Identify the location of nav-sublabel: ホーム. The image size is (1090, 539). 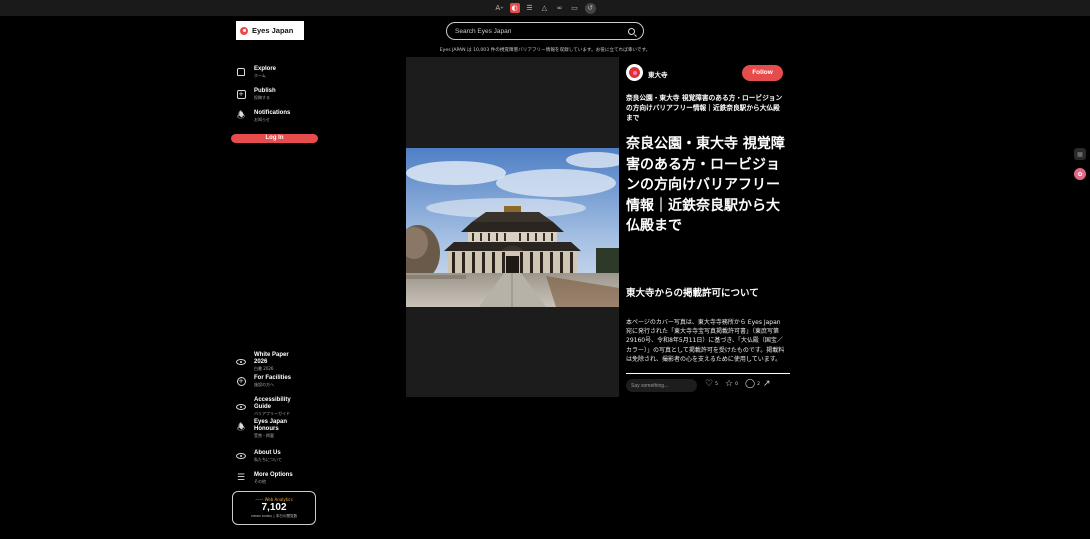
(260, 75).